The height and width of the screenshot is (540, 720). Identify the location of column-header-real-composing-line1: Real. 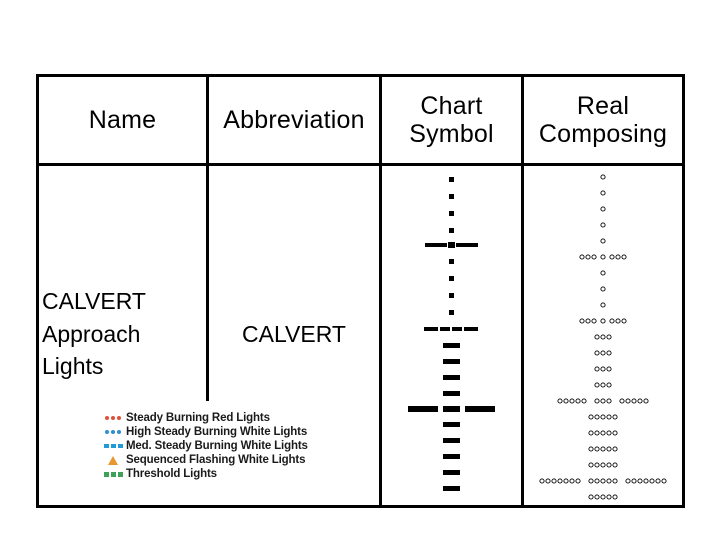
(603, 106).